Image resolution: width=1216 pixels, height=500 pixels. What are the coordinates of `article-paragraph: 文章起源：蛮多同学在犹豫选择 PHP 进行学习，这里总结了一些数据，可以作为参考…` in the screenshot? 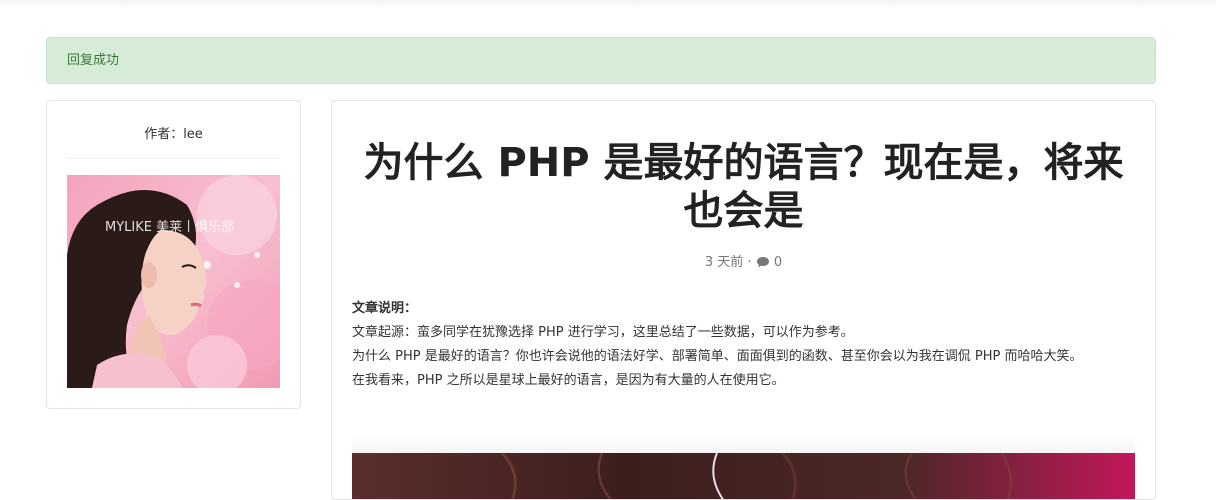 It's located at (603, 332).